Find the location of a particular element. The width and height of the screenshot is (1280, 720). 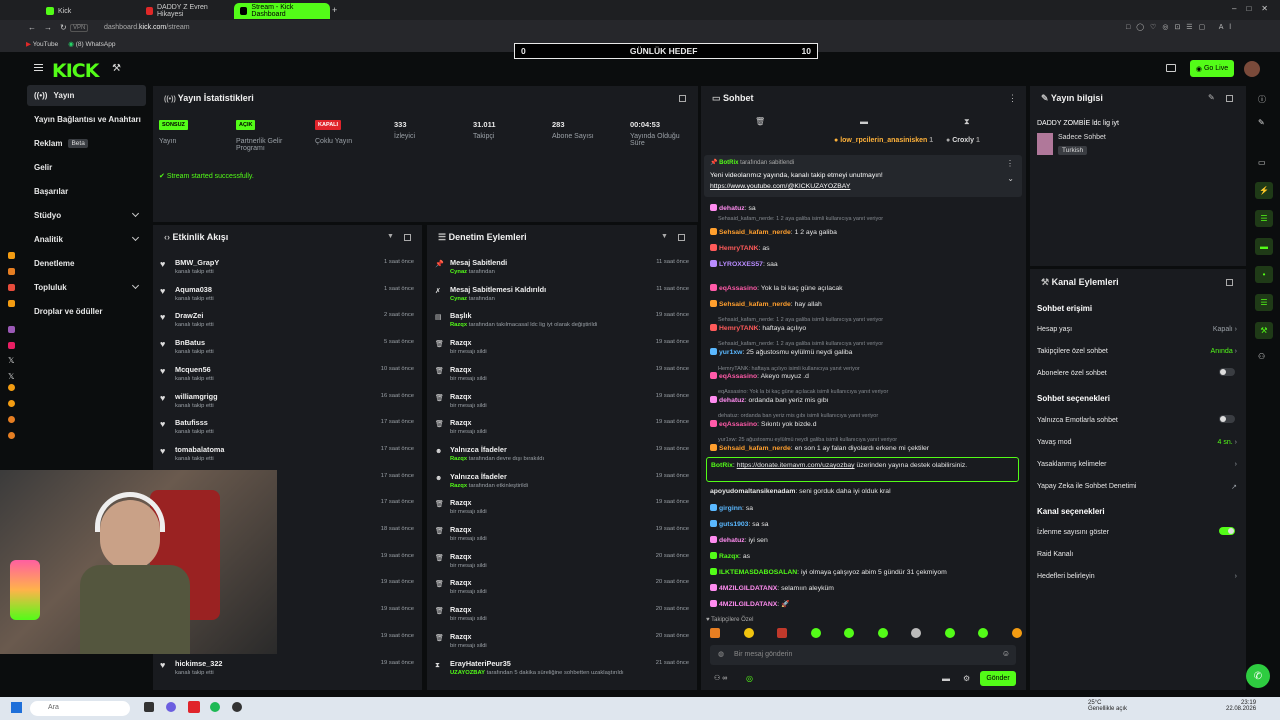

info-icon: ⓘ is located at coordinates (1262, 99).